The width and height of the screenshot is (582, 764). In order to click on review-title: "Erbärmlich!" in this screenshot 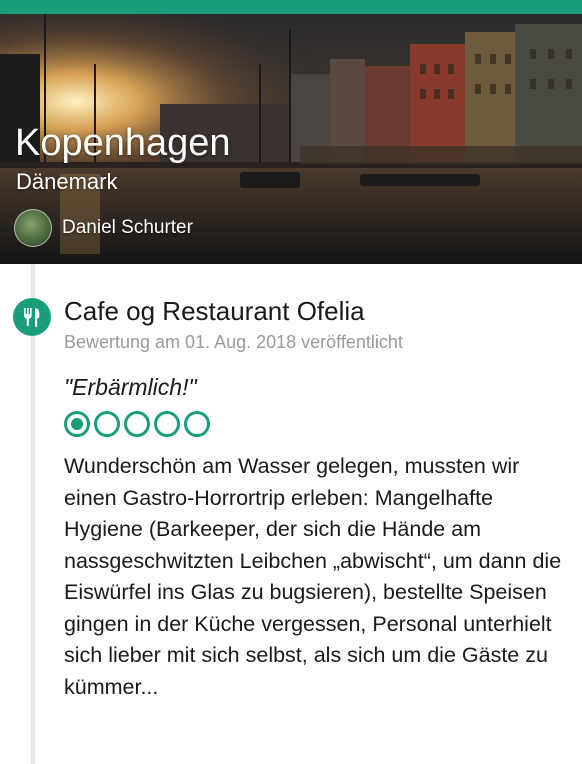, I will do `click(130, 386)`.